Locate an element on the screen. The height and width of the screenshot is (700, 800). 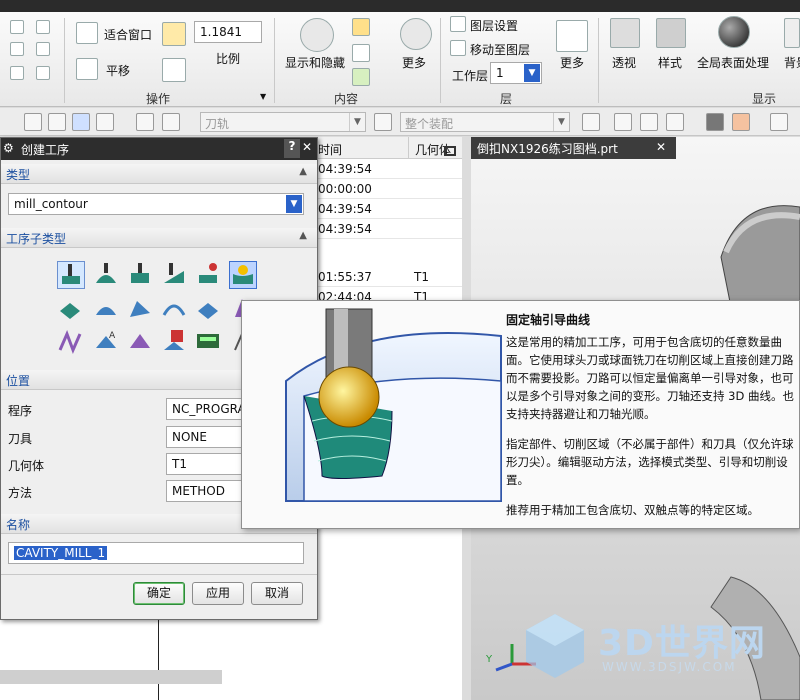
zoom-icon is located at coordinates (174, 34).